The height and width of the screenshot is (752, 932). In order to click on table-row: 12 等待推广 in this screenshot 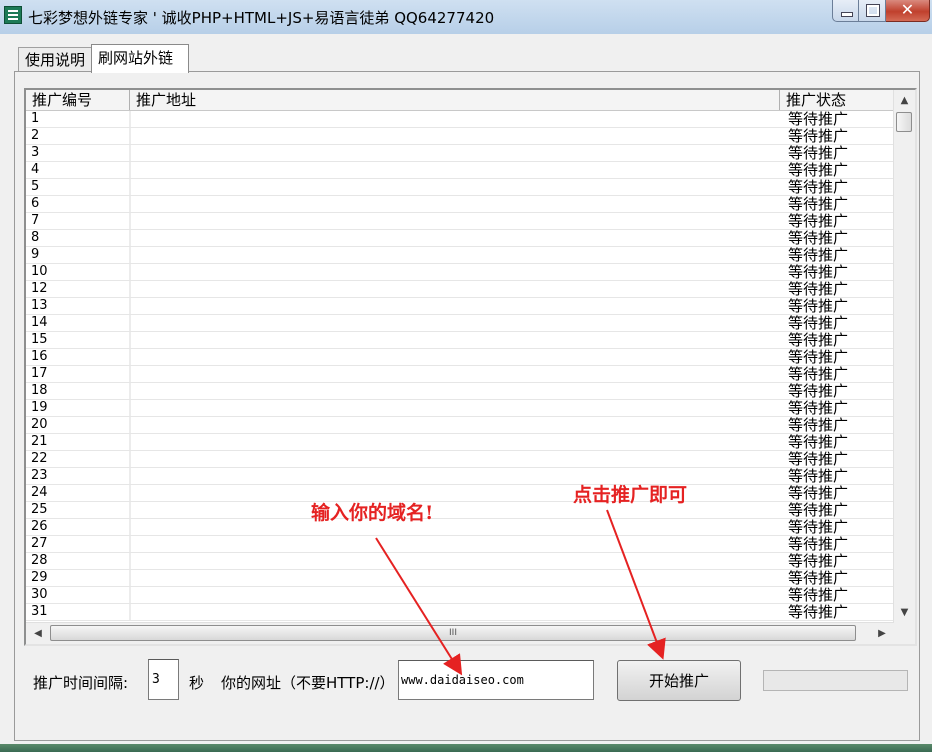, I will do `click(460, 289)`.